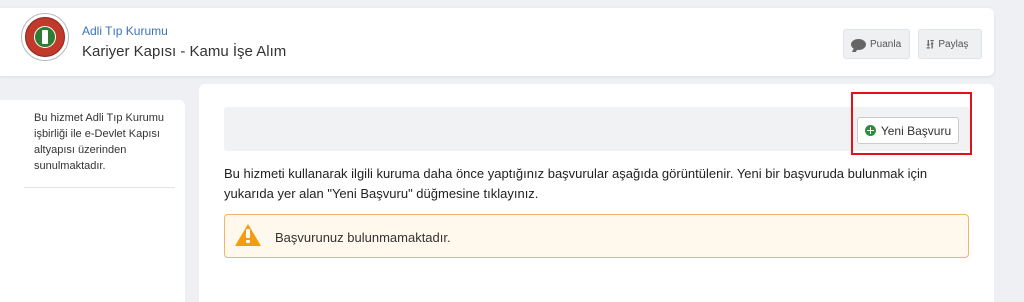 This screenshot has width=1024, height=302. Describe the element at coordinates (886, 44) in the screenshot. I see `rate-label: Puanla` at that location.